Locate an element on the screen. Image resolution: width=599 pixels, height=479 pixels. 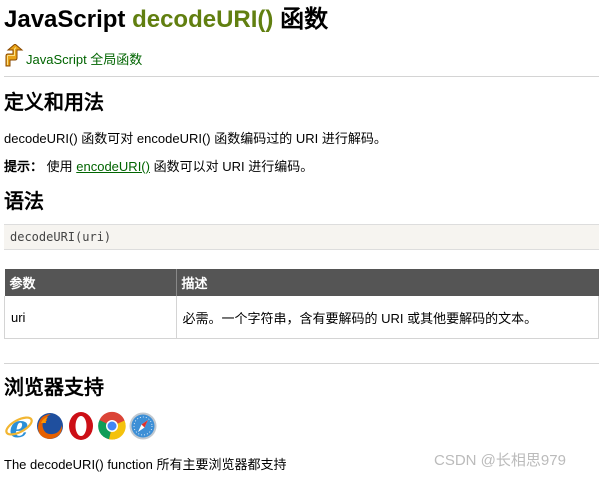
browser-support-note: The decodeURI() function 所有主要浏览器都支持 is located at coordinates (145, 464).